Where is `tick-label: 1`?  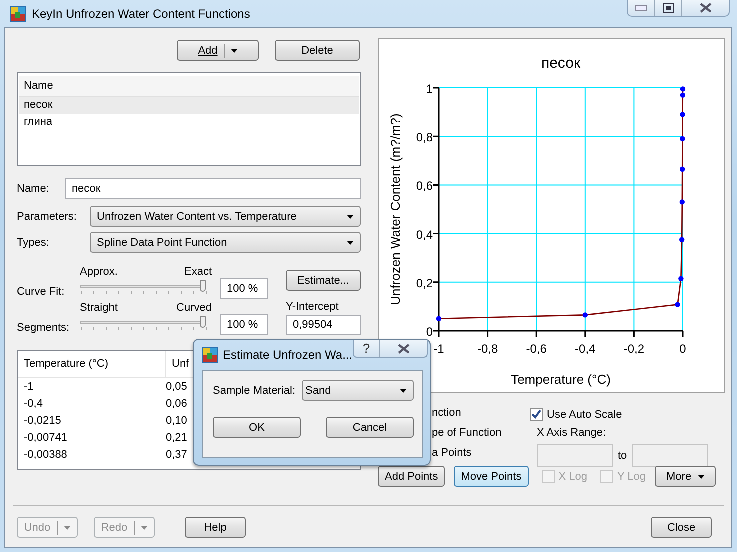
tick-label: 1 is located at coordinates (429, 89).